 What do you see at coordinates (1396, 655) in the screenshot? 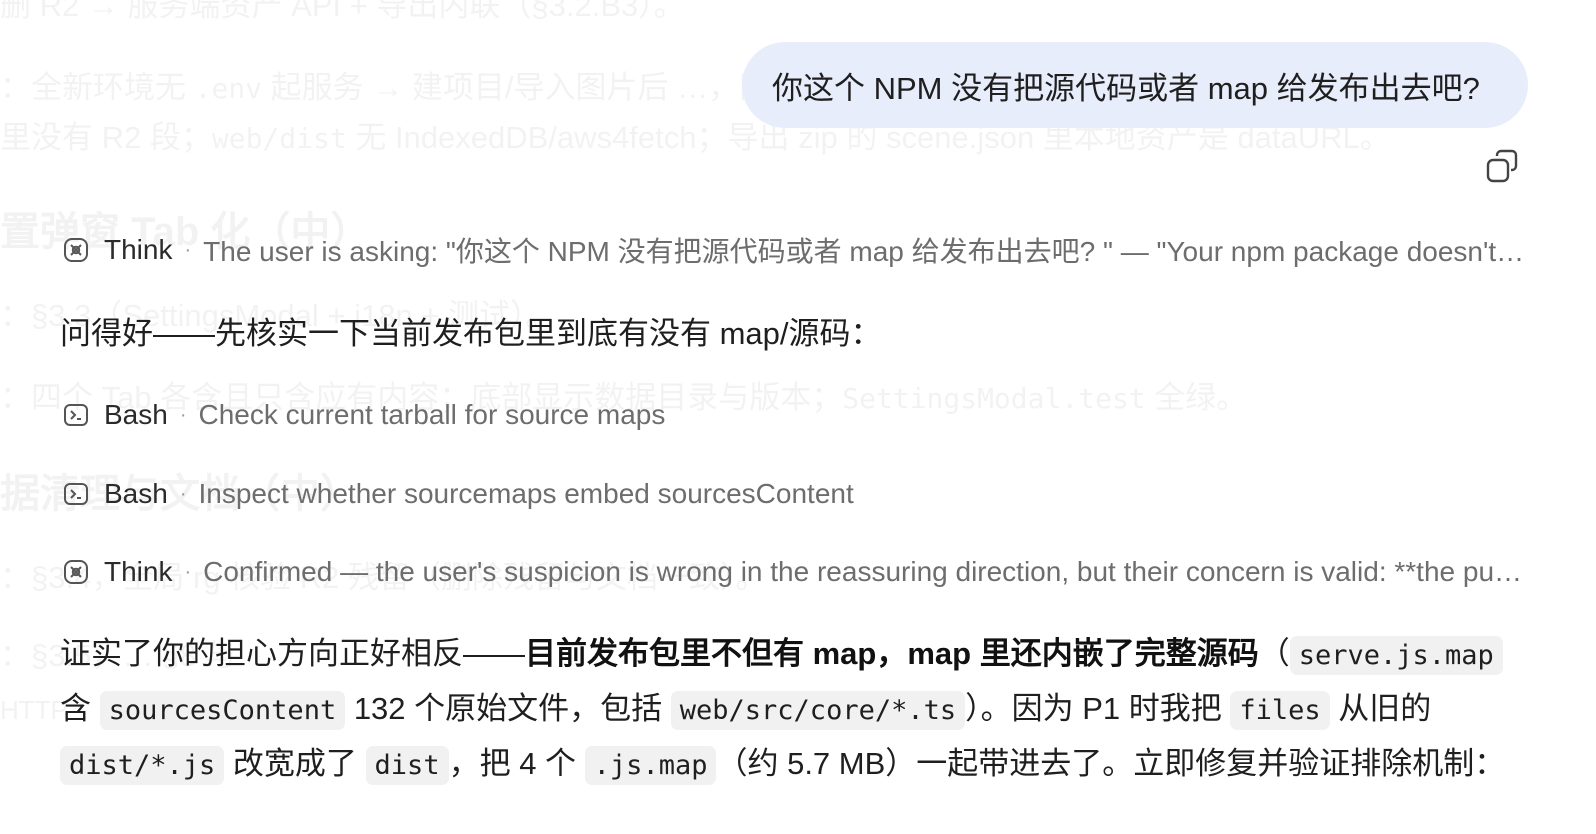
I see `inline-code: serve.js.map` at bounding box center [1396, 655].